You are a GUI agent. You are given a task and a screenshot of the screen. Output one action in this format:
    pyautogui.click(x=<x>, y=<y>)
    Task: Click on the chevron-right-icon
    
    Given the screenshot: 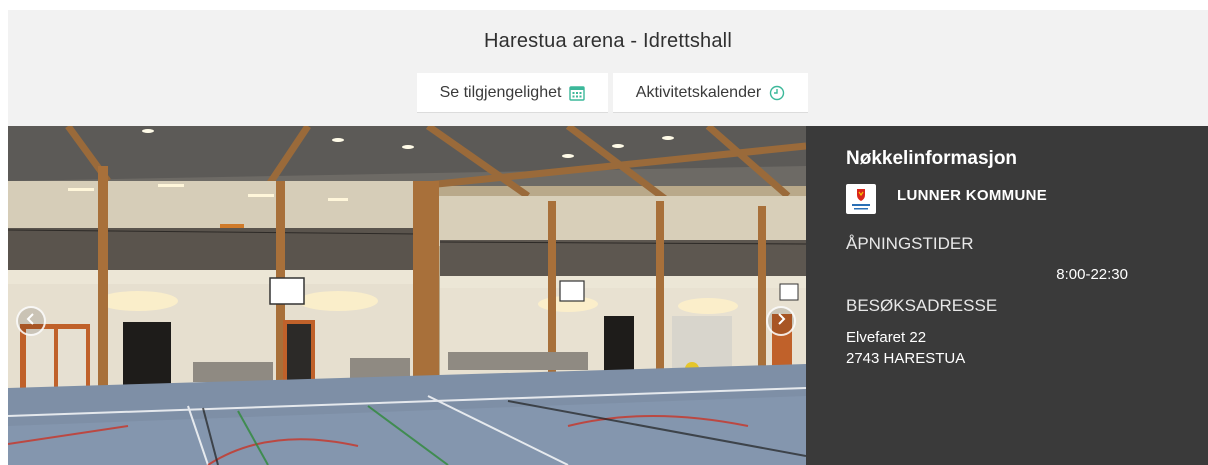 What is the action you would take?
    pyautogui.click(x=781, y=321)
    